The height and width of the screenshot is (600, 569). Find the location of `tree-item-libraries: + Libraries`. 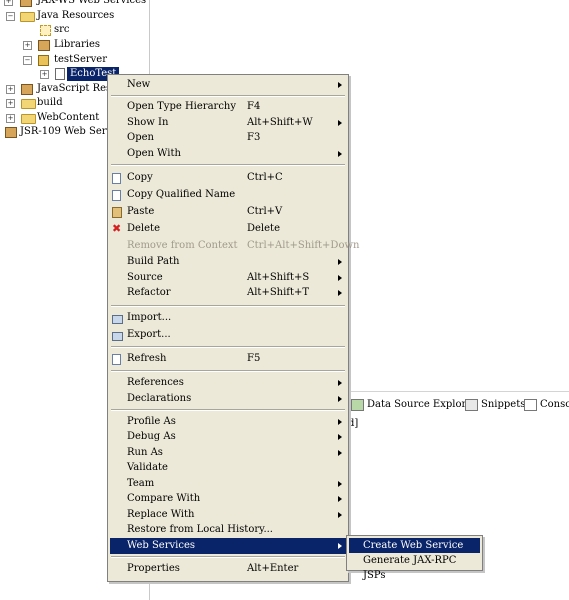

tree-item-libraries: + Libraries is located at coordinates (75, 45).